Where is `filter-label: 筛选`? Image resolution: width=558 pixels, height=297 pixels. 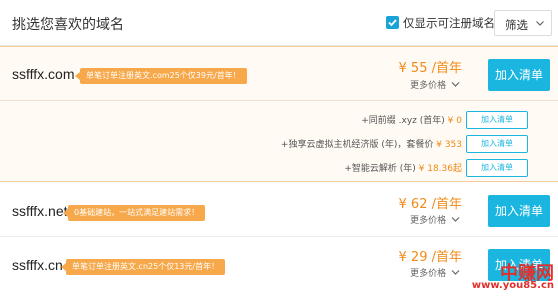 filter-label: 筛选 is located at coordinates (516, 25).